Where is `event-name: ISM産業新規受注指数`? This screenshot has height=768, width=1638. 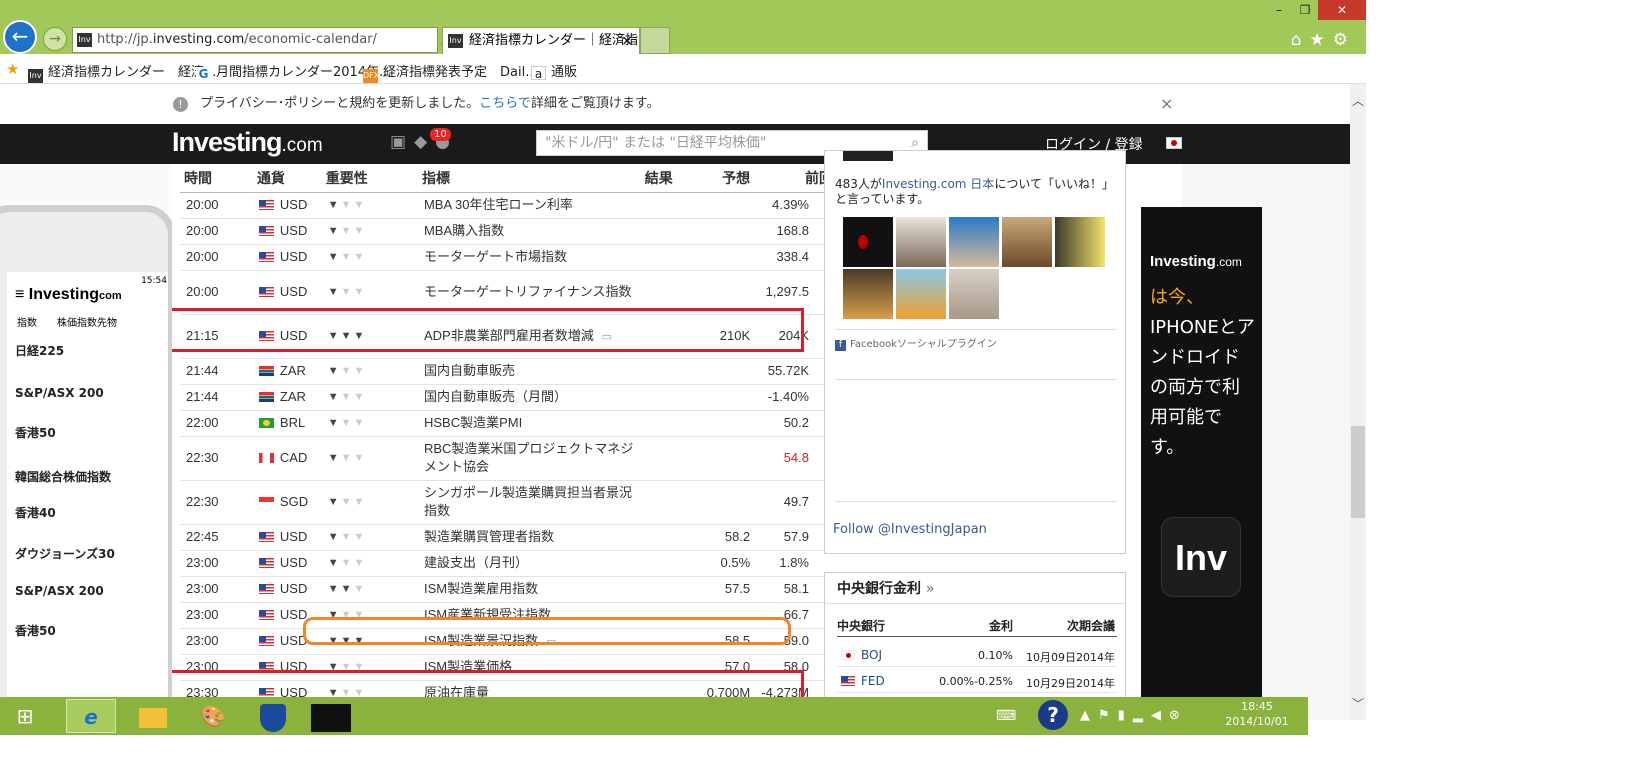 event-name: ISM産業新規受注指数 is located at coordinates (529, 615).